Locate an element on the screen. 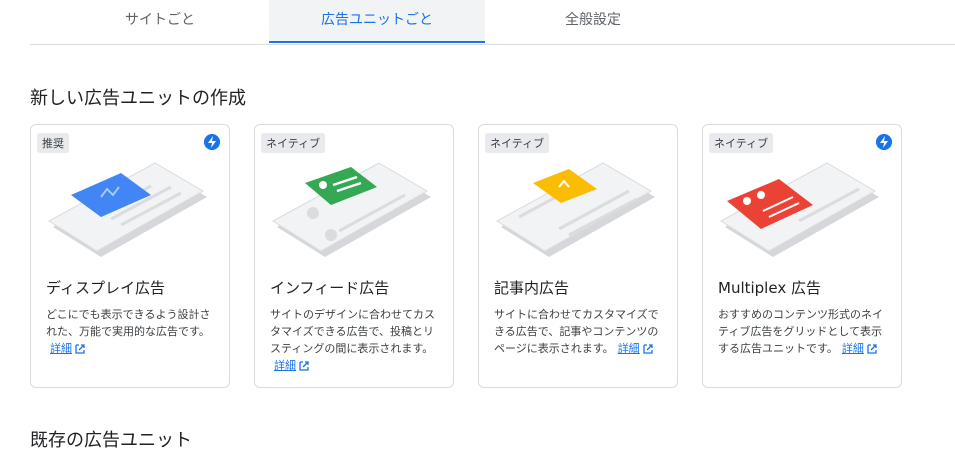  tab-by-ad-unit: 広告ユニットごと is located at coordinates (377, 21).